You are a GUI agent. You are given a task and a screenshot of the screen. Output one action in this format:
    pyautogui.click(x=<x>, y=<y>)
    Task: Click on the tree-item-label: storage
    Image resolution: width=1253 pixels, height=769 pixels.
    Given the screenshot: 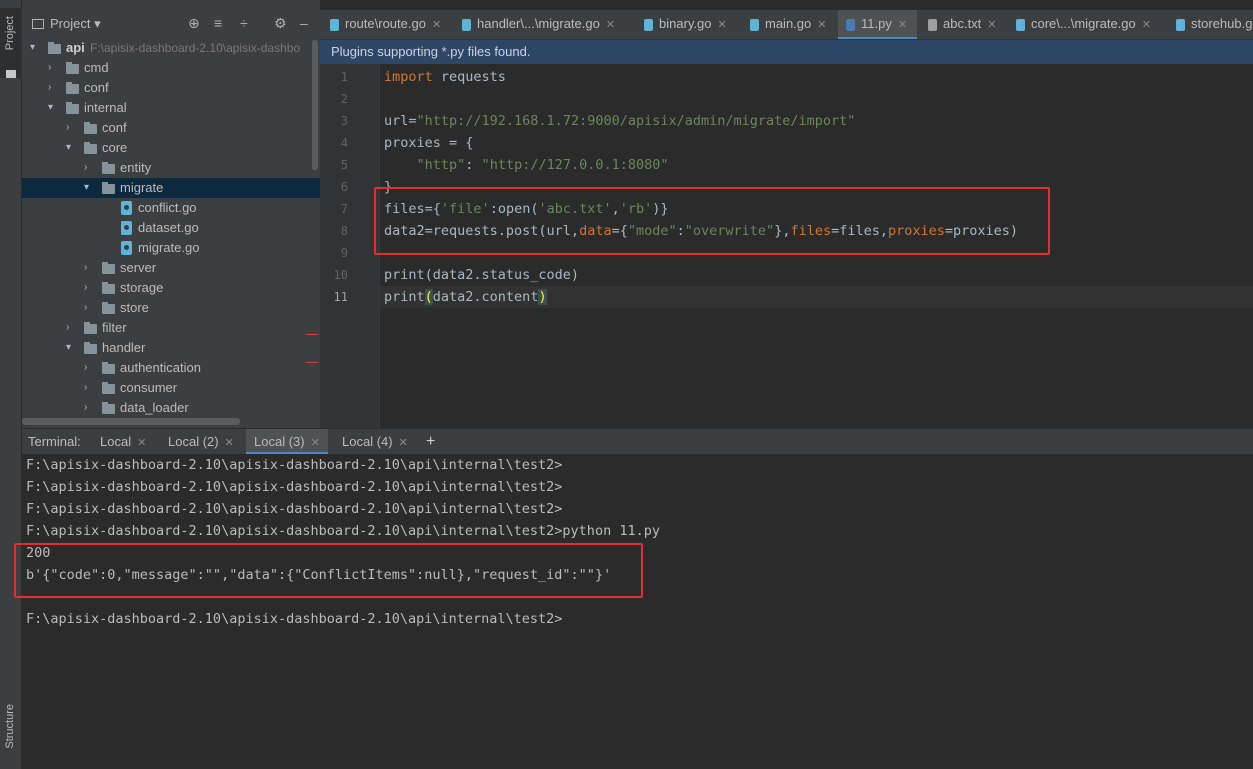 What is the action you would take?
    pyautogui.click(x=142, y=287)
    